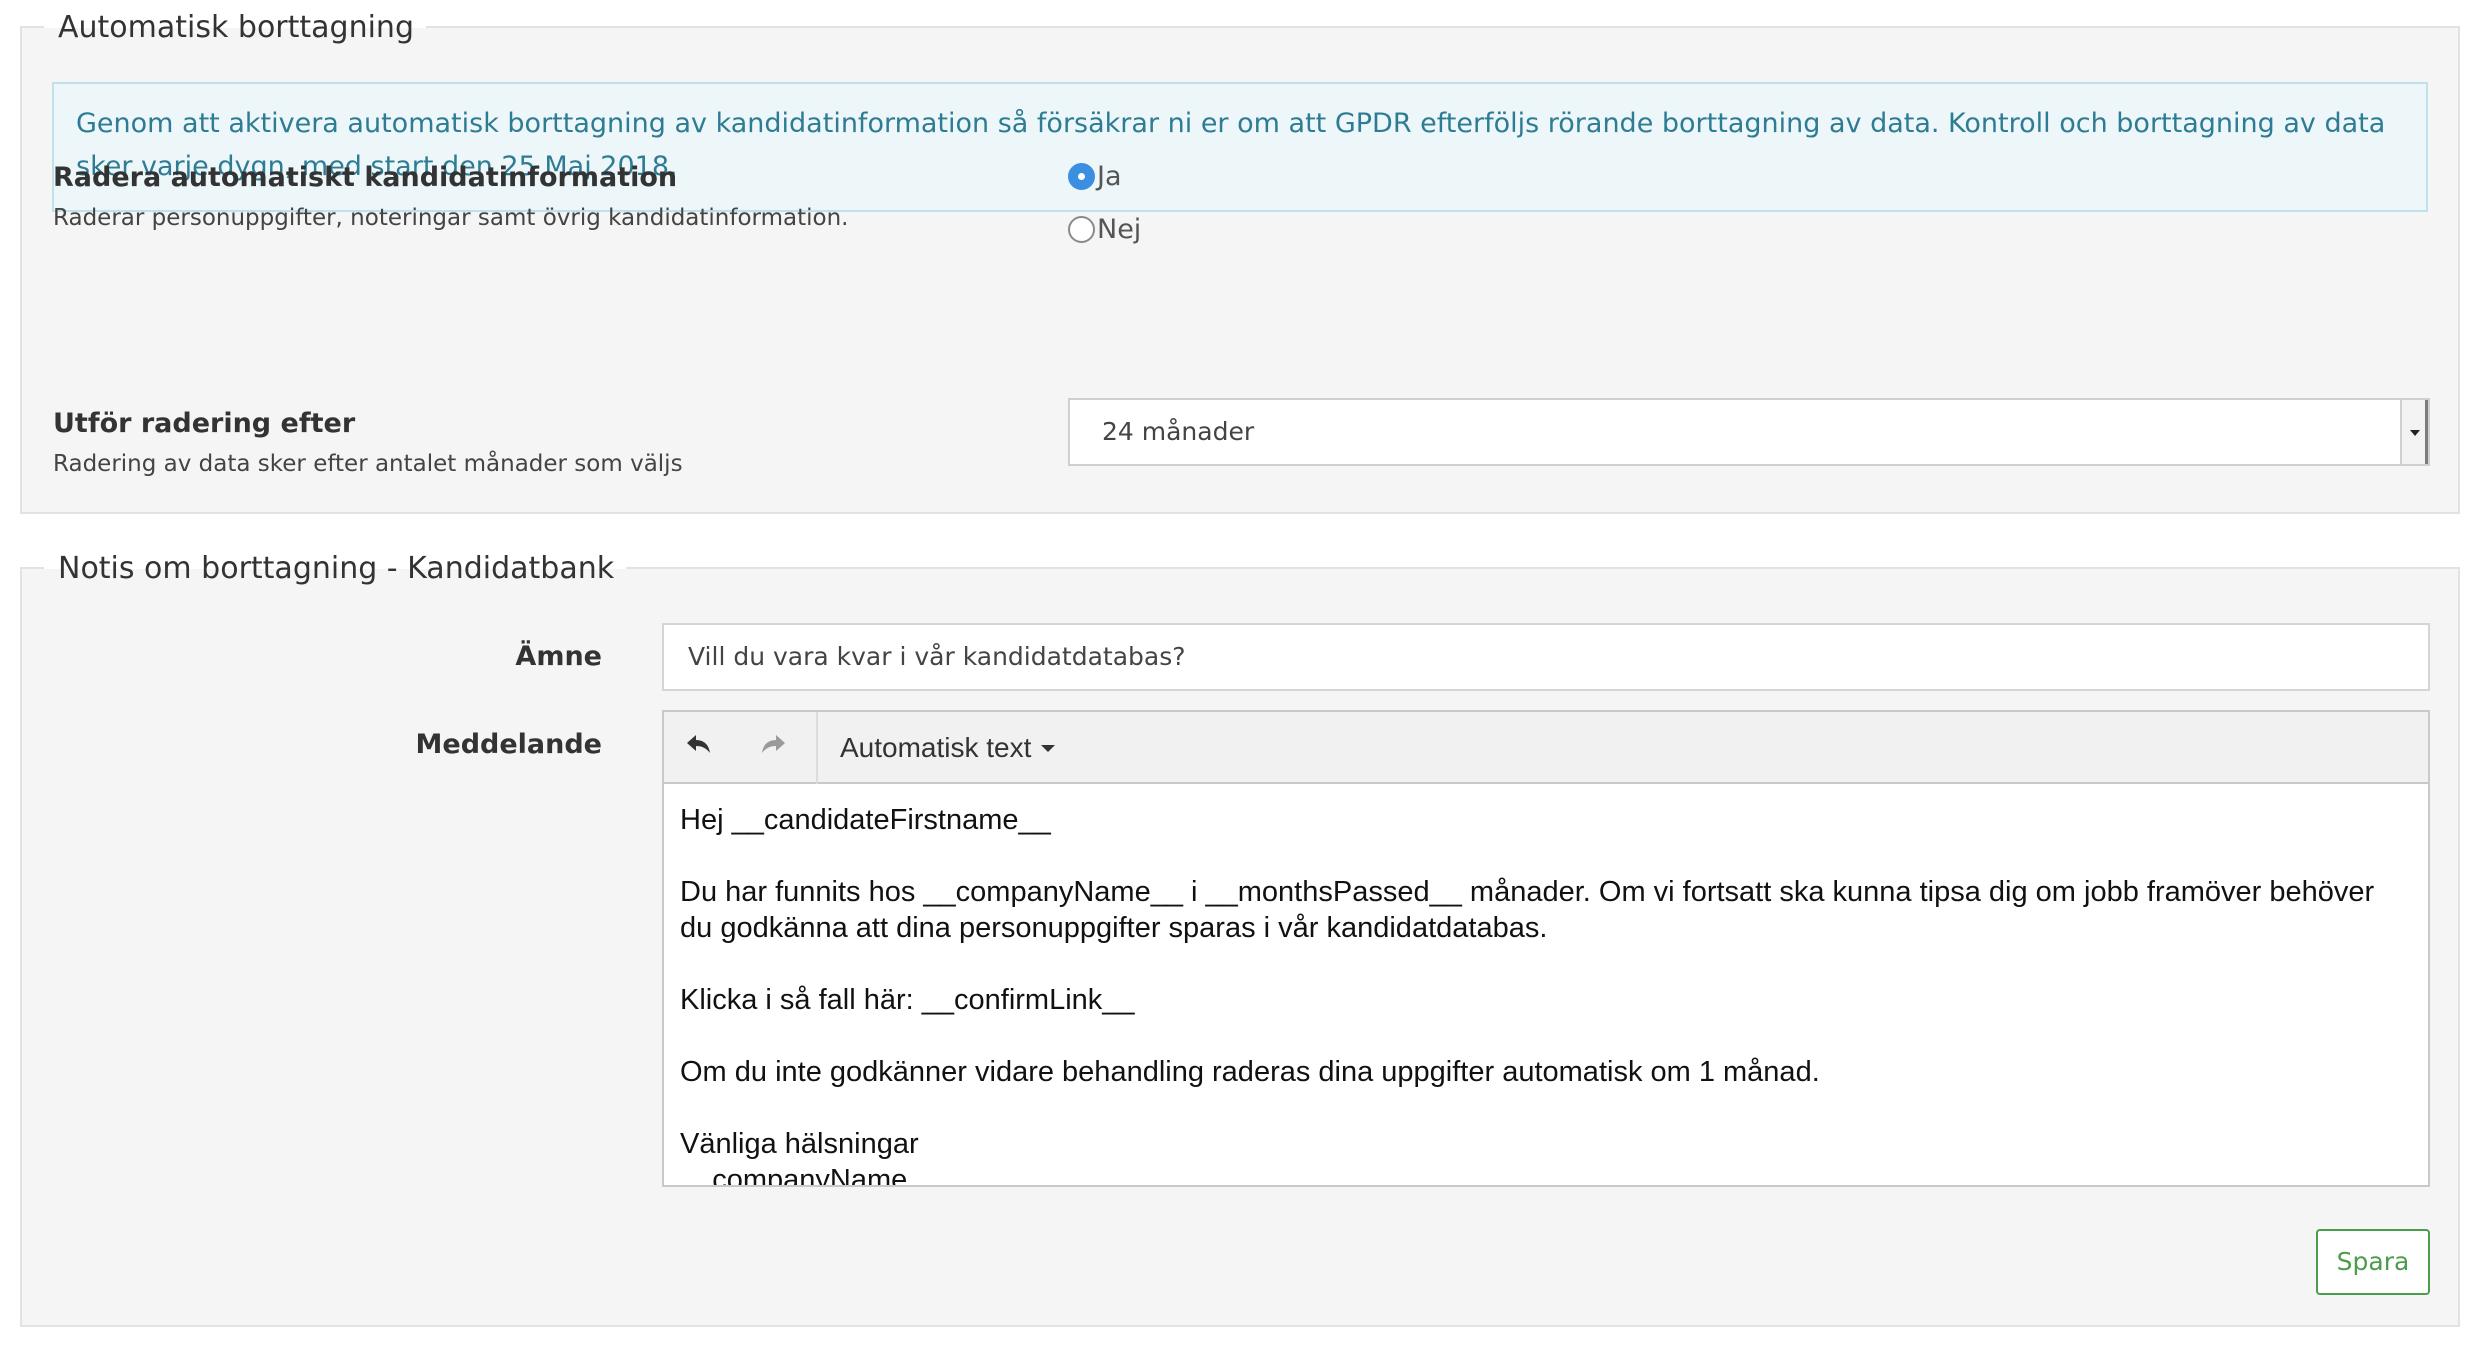 The image size is (2480, 1350). I want to click on notice-legend: Notis om borttagning - Kandidatbank, so click(335, 569).